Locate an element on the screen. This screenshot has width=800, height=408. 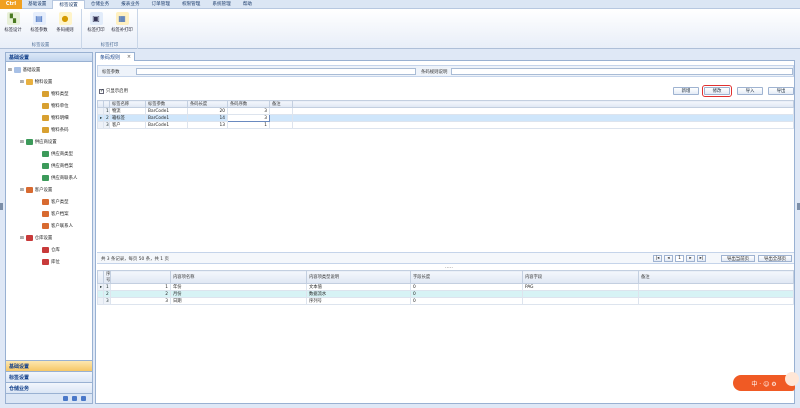
tree-item-material-unit: 物料单位 is located at coordinates (55, 106).